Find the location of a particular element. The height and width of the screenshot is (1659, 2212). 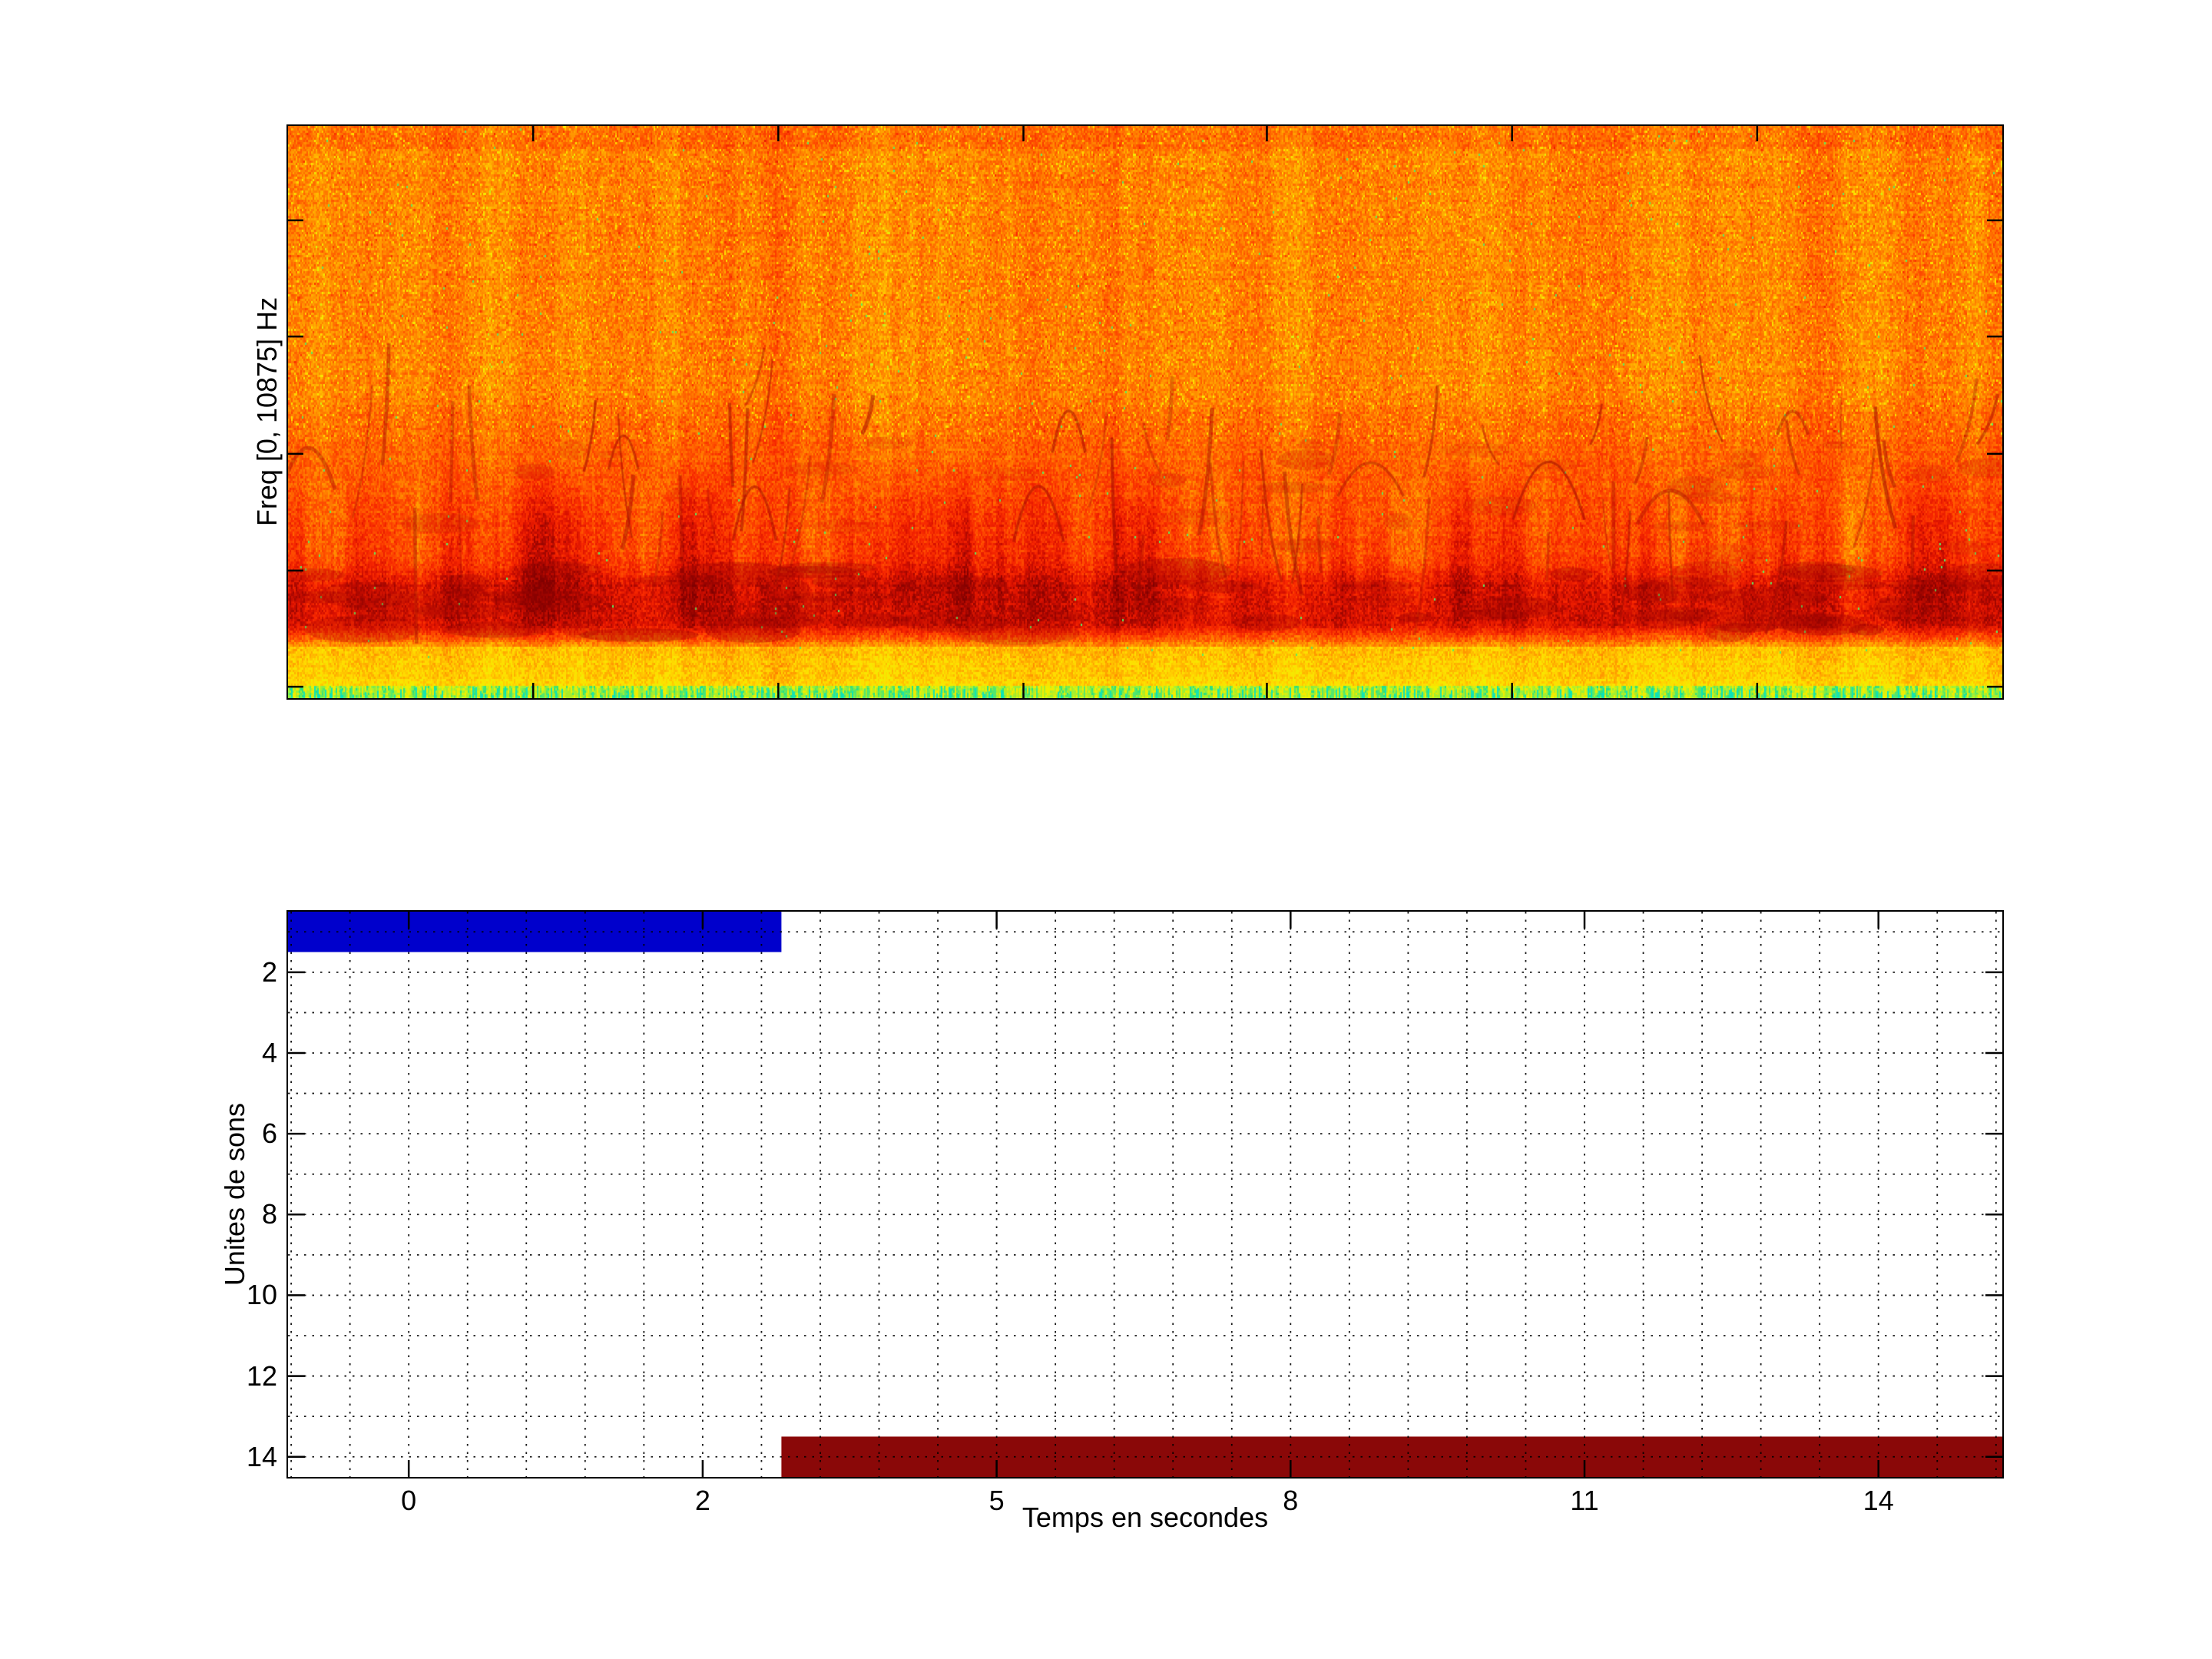

spectrogram-ylabel: Freq [0, 10875] Hz is located at coordinates (267, 411).